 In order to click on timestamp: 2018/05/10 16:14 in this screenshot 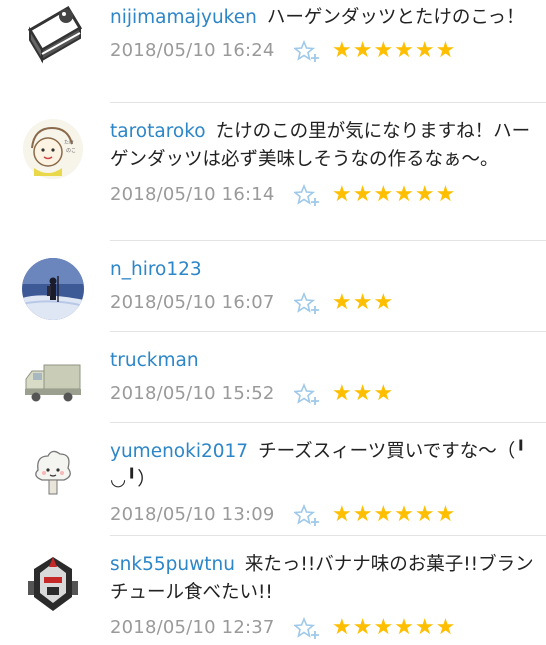, I will do `click(192, 194)`.